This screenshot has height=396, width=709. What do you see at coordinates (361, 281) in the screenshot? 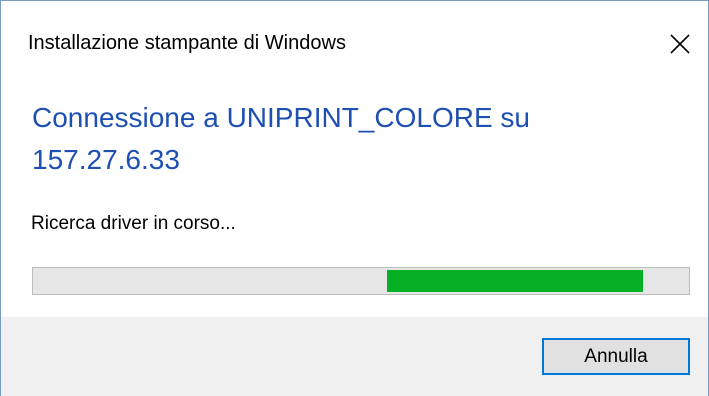
I see `progress-bar` at bounding box center [361, 281].